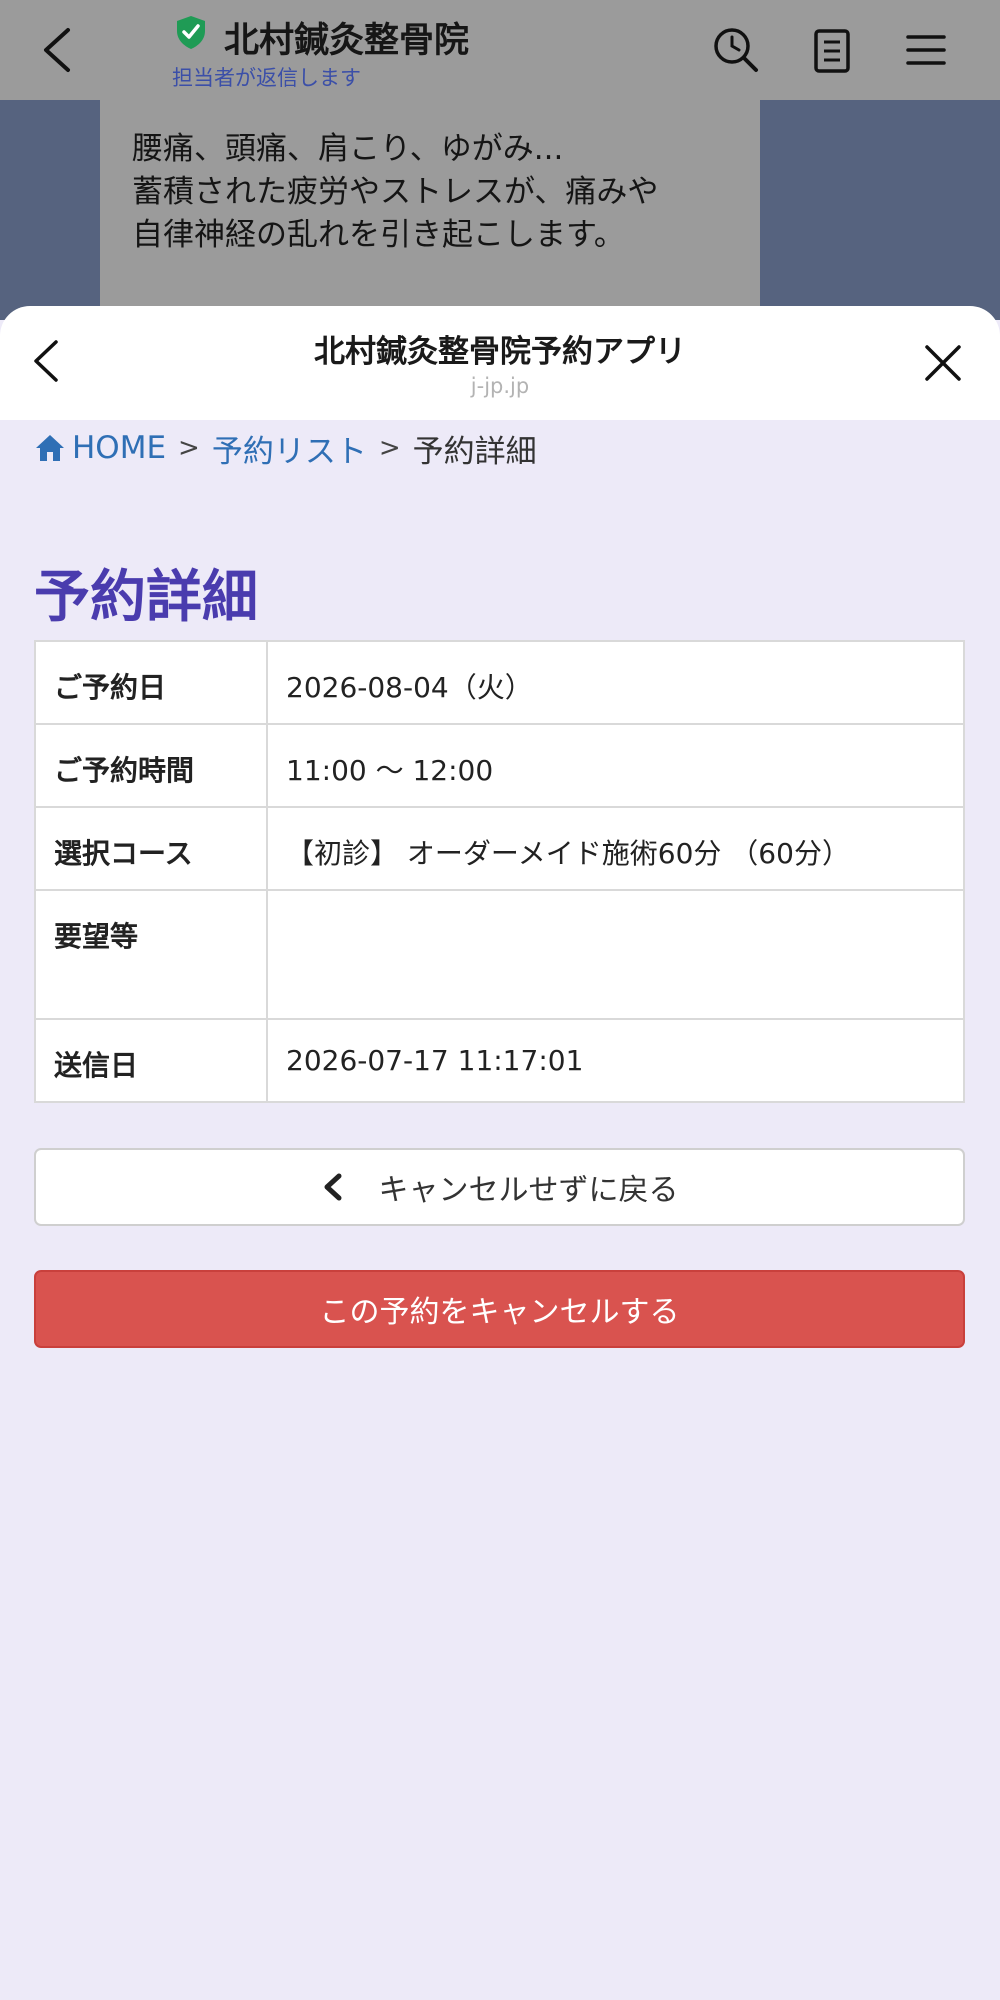  What do you see at coordinates (499, 1312) in the screenshot?
I see `cancel-button-label: この予約をキャンセルする` at bounding box center [499, 1312].